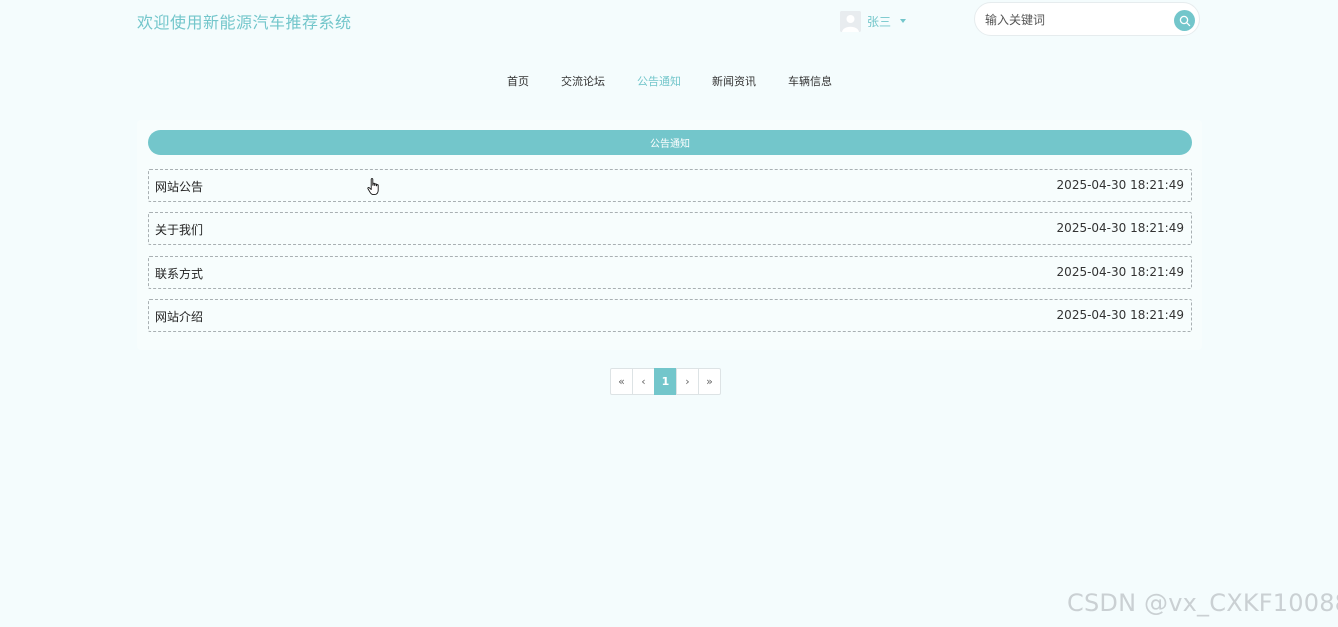 The image size is (1338, 627). Describe the element at coordinates (179, 229) in the screenshot. I see `notice-title: 关于我们` at that location.